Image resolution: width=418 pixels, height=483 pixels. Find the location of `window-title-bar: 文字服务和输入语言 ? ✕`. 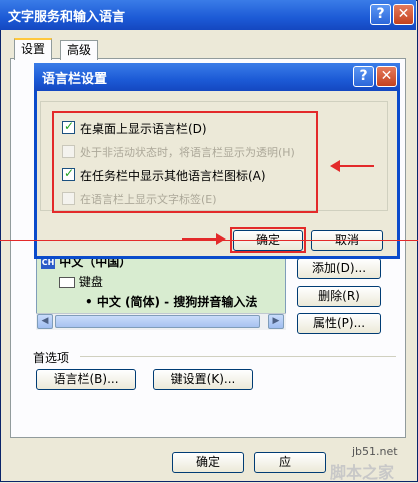

window-title-bar: 文字服务和输入语言 ? ✕ is located at coordinates (208, 15).